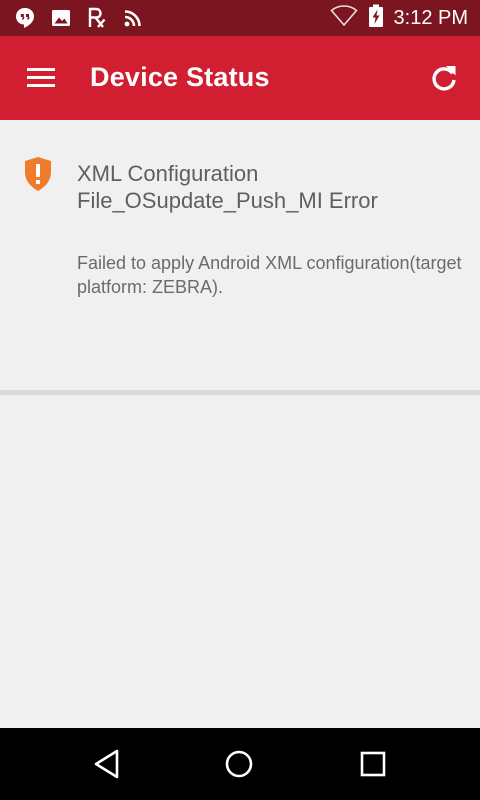  I want to click on back-icon, so click(107, 764).